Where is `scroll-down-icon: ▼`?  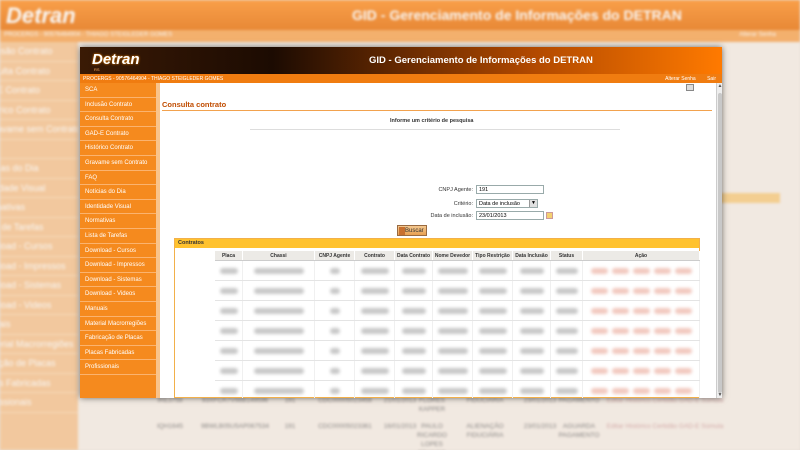
scroll-down-icon: ▼ is located at coordinates (719, 395).